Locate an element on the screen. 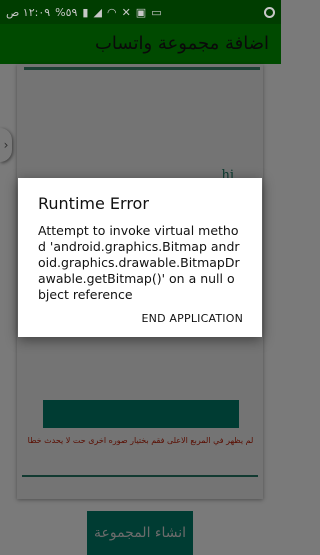  status-right is located at coordinates (269, 12).